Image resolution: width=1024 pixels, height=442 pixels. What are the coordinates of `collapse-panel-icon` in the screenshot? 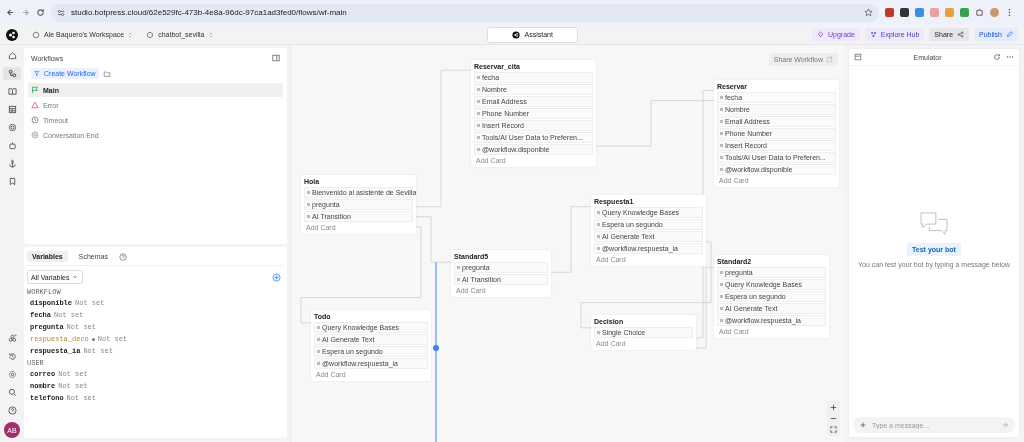 It's located at (276, 58).